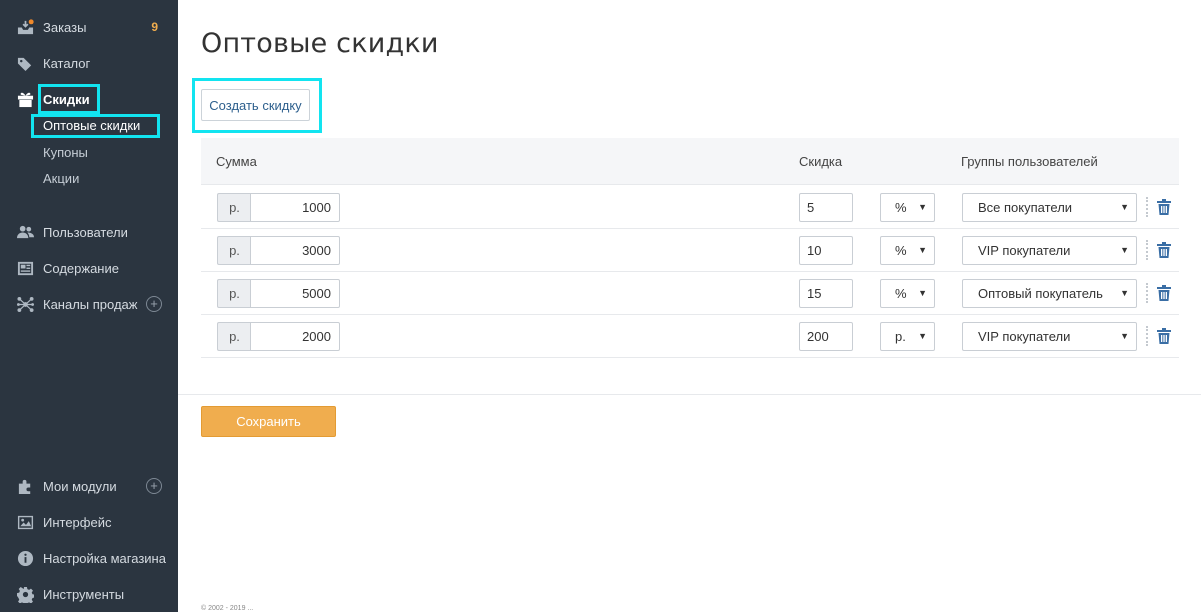 Image resolution: width=1201 pixels, height=612 pixels. What do you see at coordinates (1029, 161) in the screenshot?
I see `header-user-groups: Группы пользователей` at bounding box center [1029, 161].